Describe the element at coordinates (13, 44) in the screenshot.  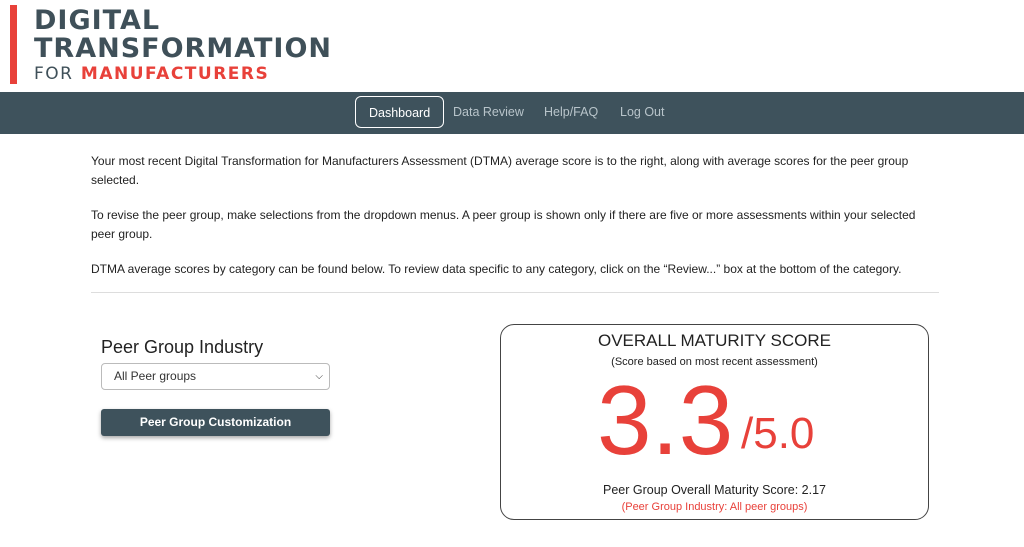
I see `logo-accent-bar` at that location.